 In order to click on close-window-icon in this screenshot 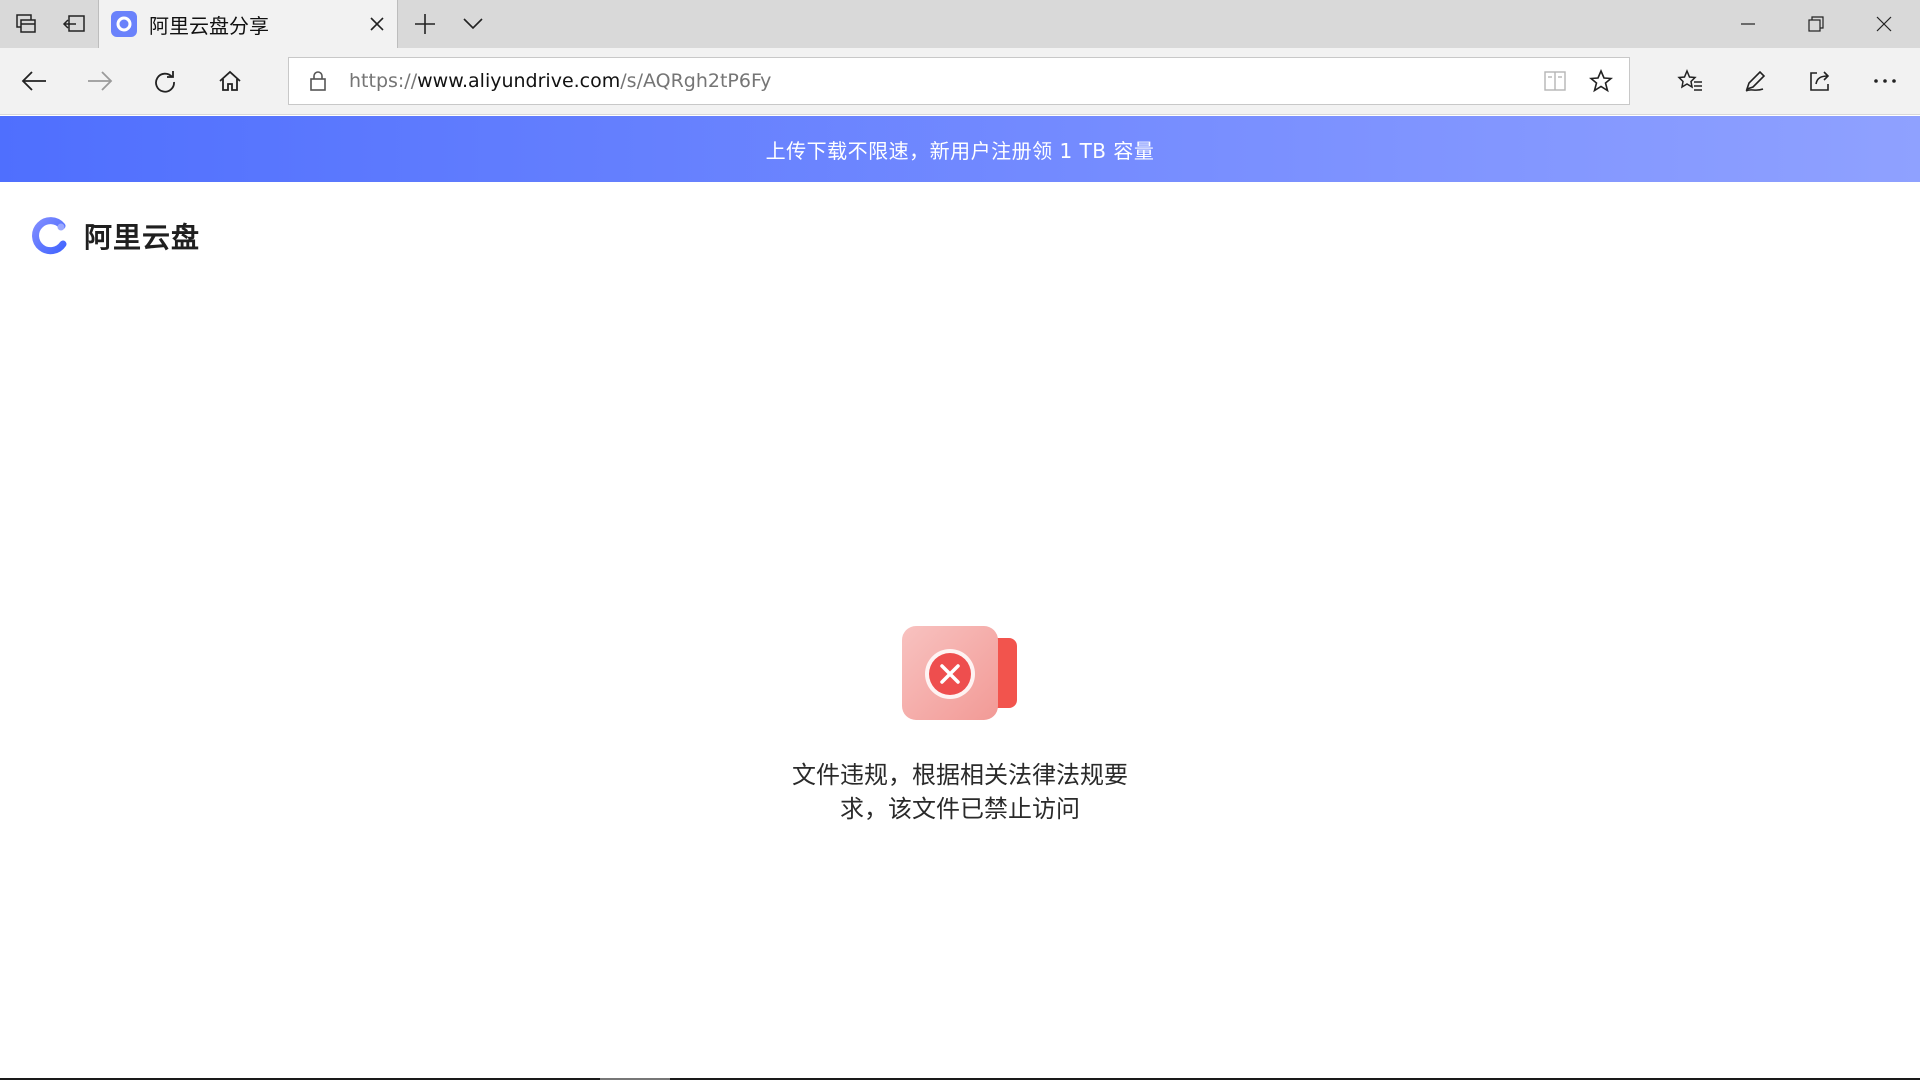, I will do `click(1884, 24)`.